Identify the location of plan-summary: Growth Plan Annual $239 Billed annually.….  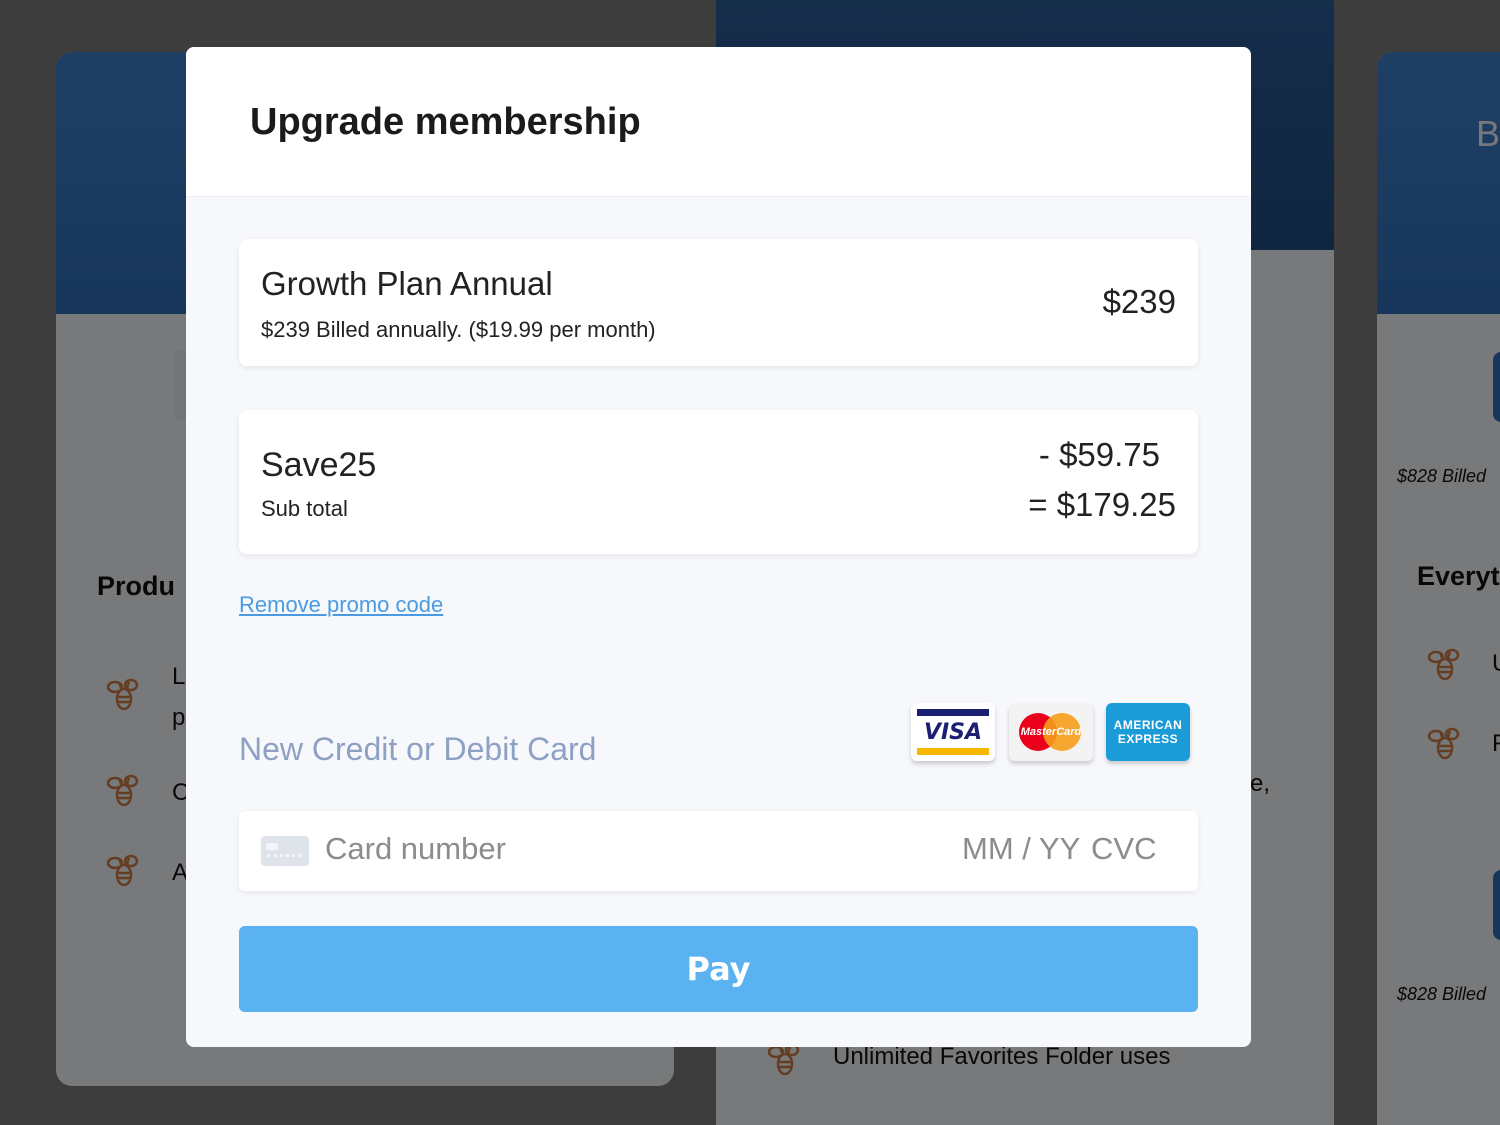
(718, 302).